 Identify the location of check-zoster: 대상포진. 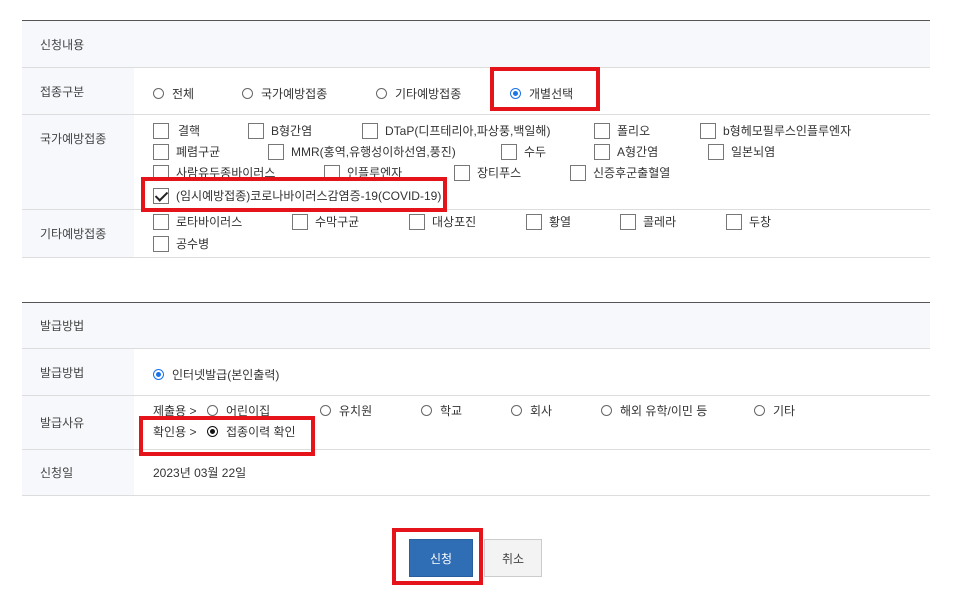
(442, 221).